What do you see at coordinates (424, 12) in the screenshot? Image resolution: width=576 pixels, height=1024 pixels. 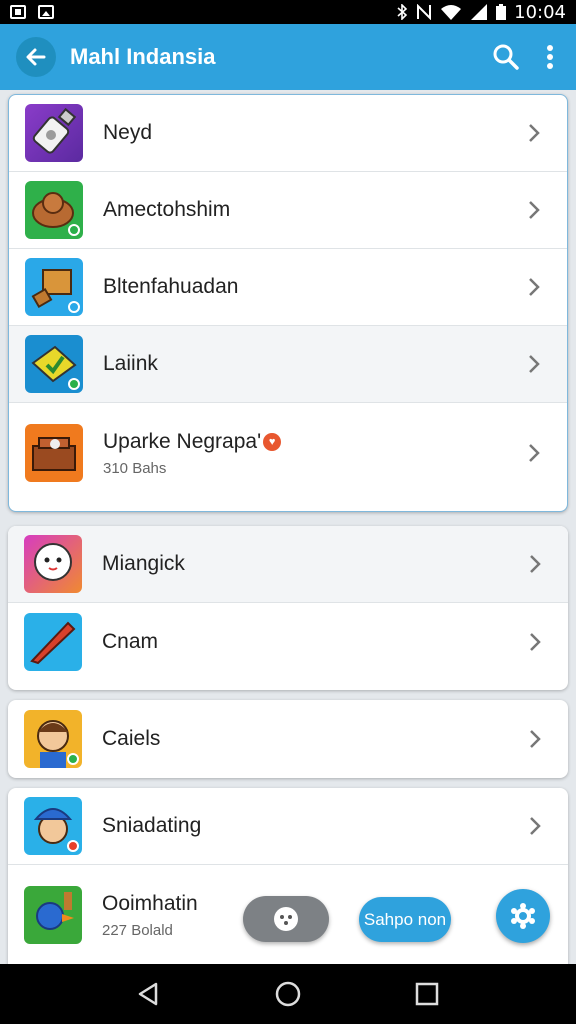 I see `nfc-icon` at bounding box center [424, 12].